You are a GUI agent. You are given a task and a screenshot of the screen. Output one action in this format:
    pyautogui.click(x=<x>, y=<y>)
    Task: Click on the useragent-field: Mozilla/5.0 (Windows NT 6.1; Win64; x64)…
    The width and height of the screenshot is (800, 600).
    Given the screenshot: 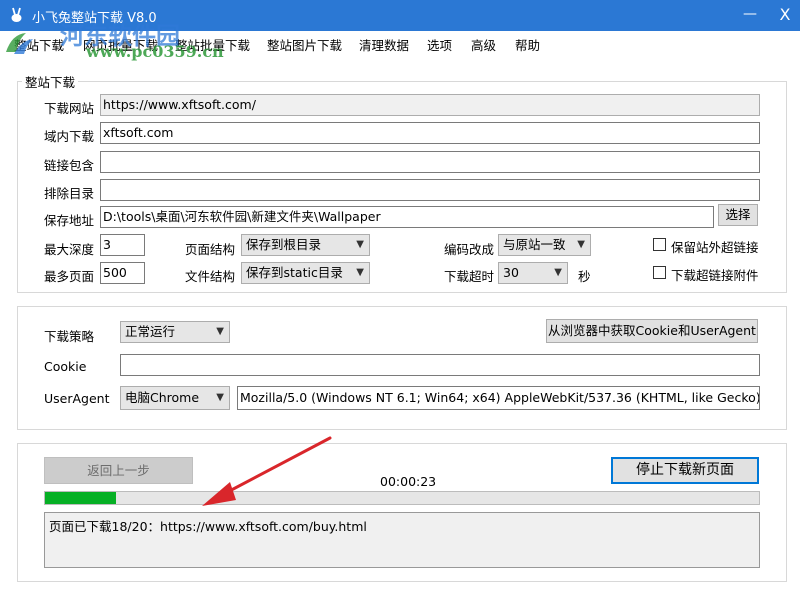 What is the action you would take?
    pyautogui.click(x=498, y=398)
    